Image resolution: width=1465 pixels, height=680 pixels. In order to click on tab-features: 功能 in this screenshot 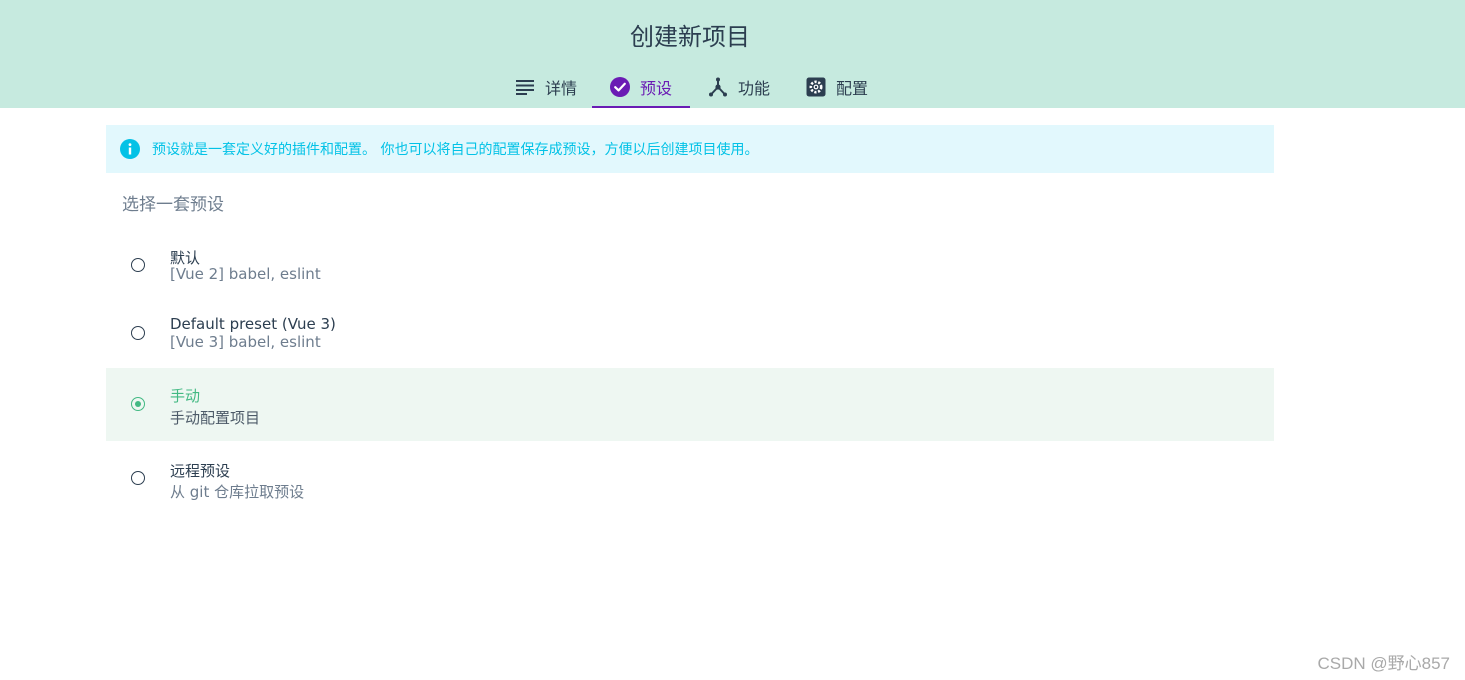, I will do `click(739, 87)`.